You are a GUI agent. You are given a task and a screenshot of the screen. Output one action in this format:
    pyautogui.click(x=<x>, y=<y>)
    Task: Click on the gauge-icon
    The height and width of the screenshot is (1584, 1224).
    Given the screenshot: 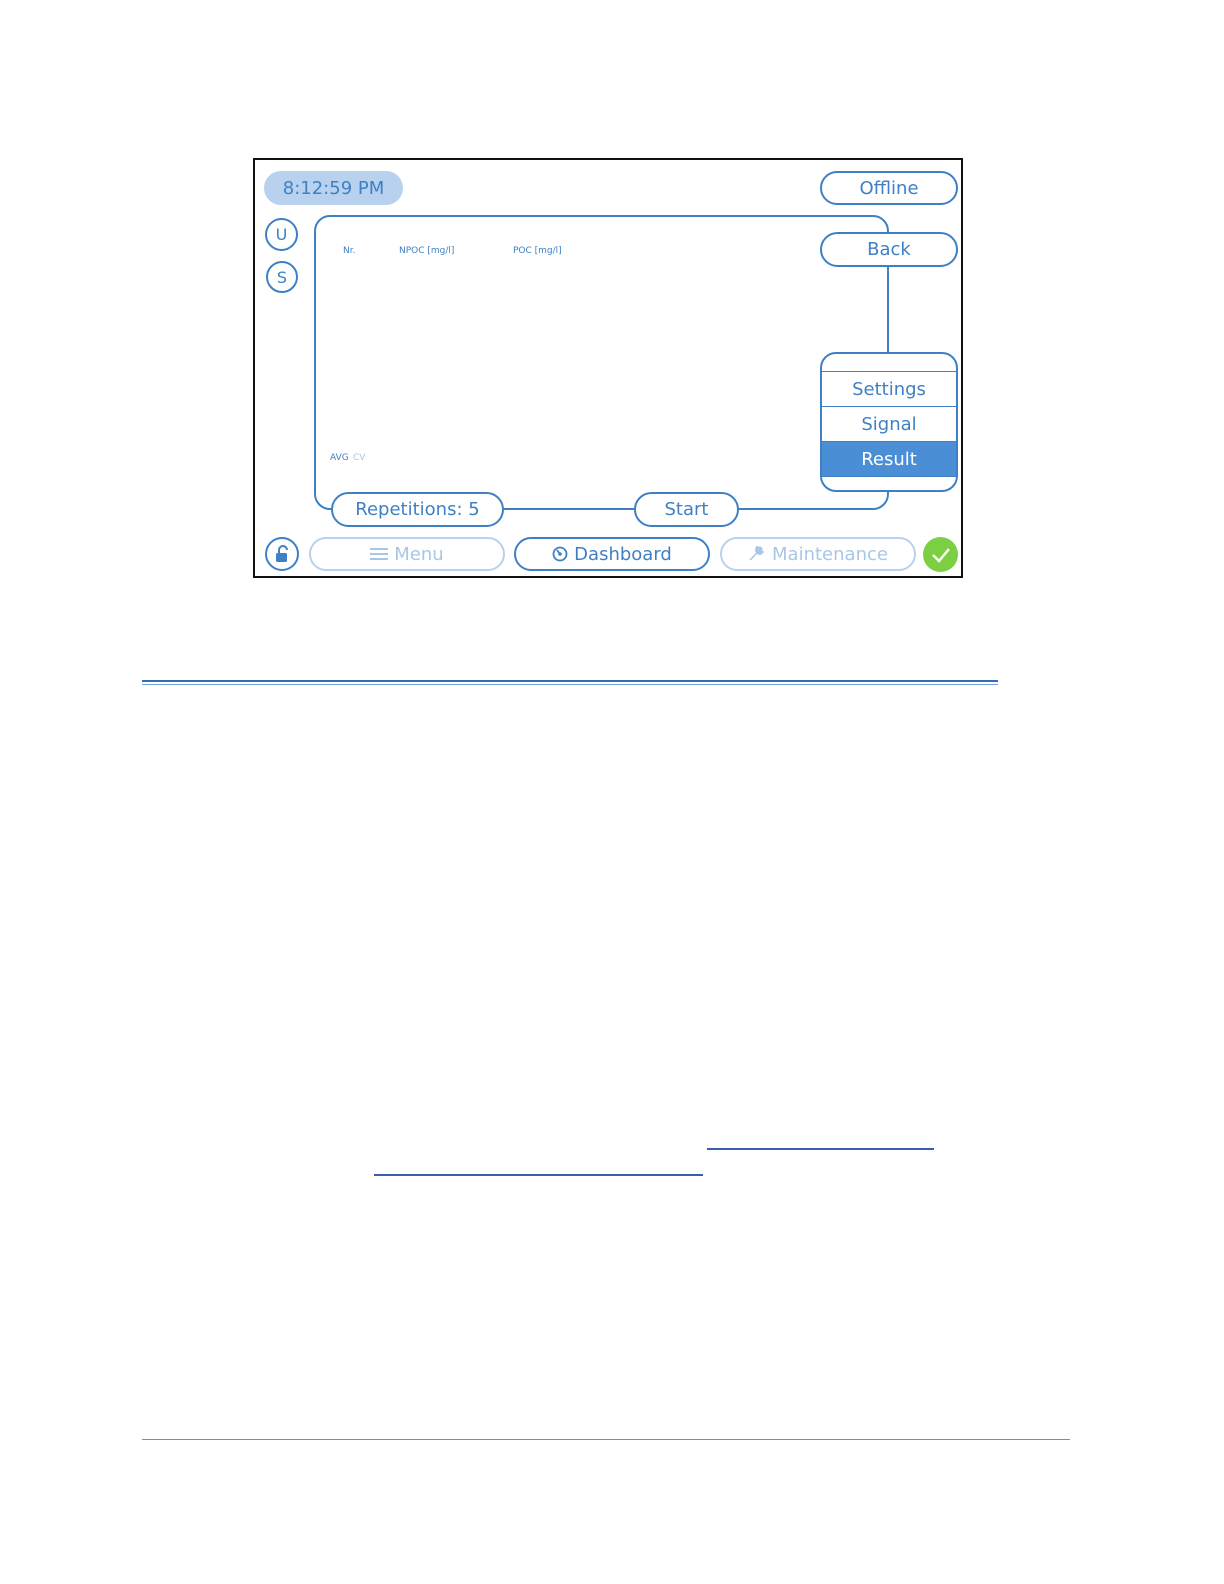 What is the action you would take?
    pyautogui.click(x=560, y=554)
    